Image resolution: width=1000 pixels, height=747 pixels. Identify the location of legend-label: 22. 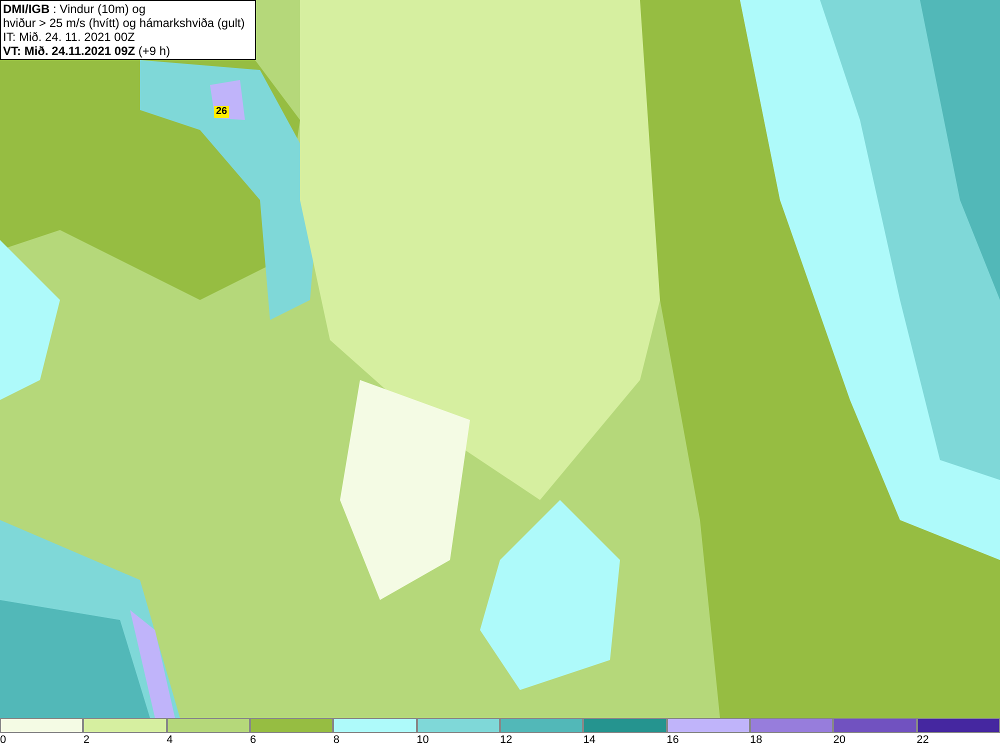
(922, 740).